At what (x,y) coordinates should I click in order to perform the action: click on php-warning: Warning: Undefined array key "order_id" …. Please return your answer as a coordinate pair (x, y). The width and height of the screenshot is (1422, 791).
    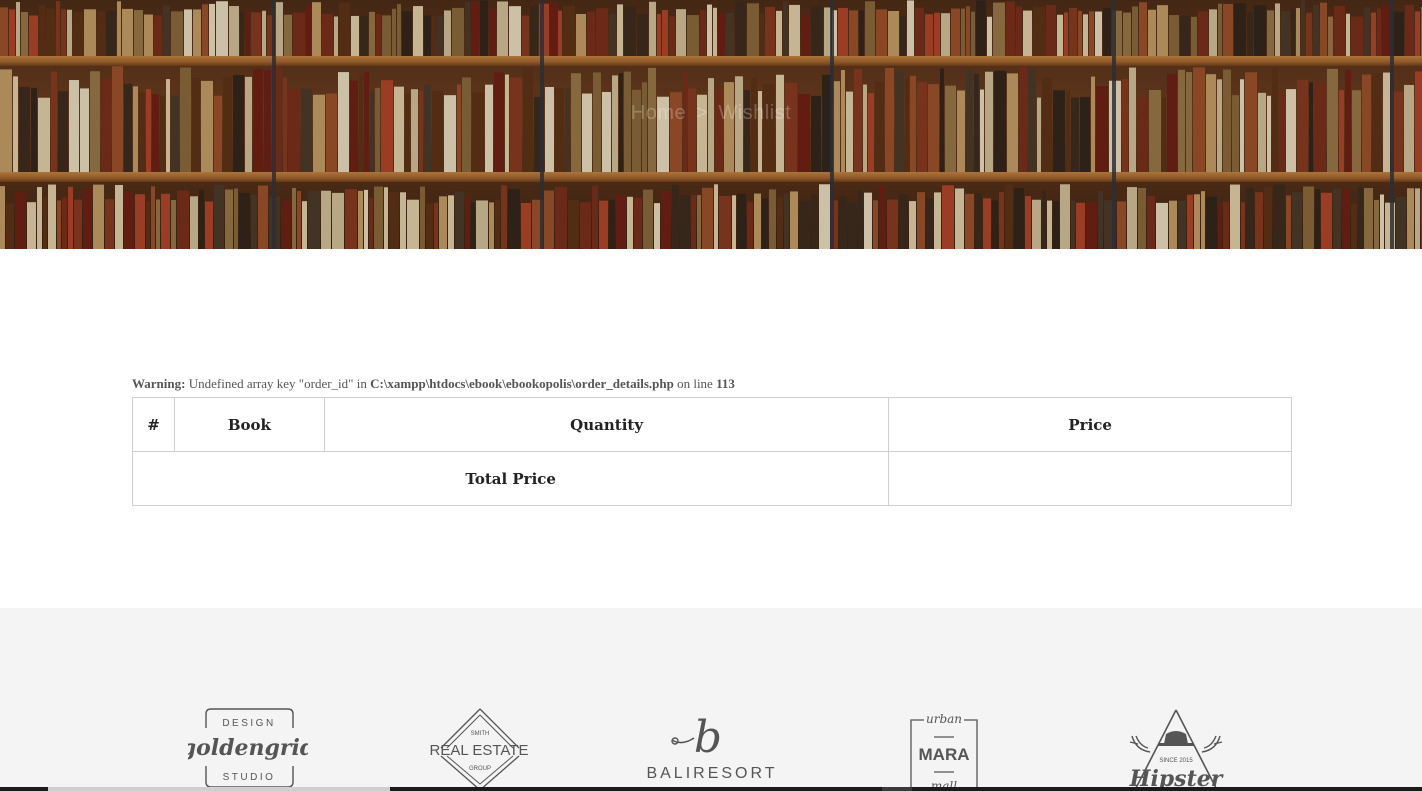
    Looking at the image, I should click on (433, 384).